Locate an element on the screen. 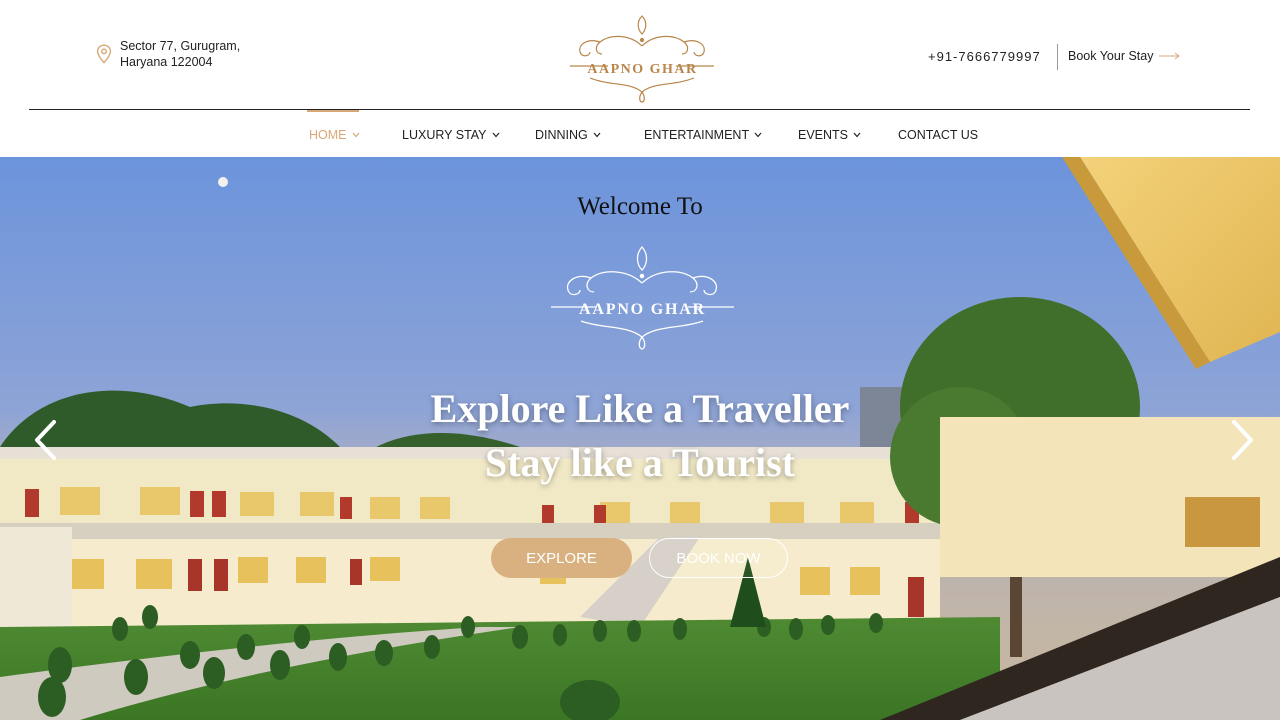  hero-logo: AAPNO GHAR is located at coordinates (642, 297).